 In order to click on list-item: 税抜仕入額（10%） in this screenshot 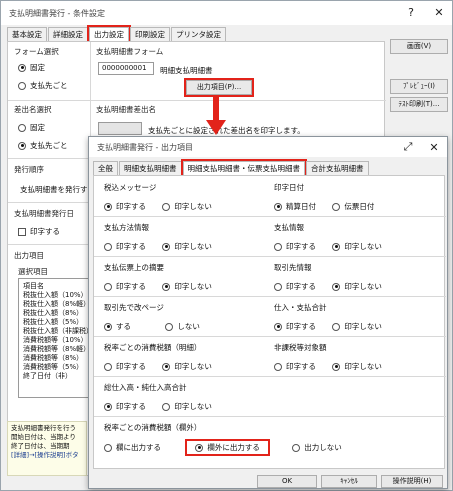, I will do `click(54, 295)`.